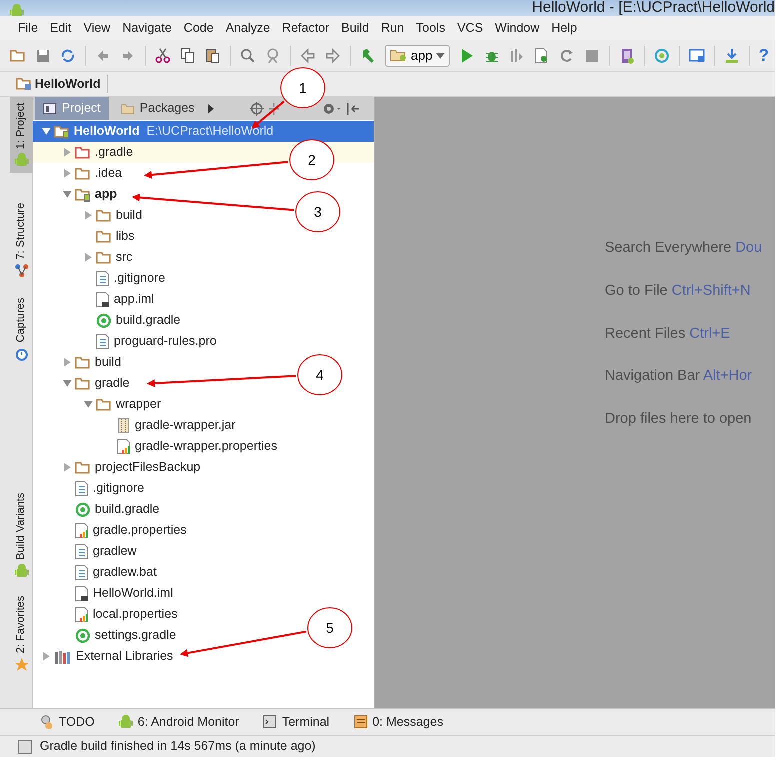  What do you see at coordinates (399, 722) in the screenshot?
I see `tool-window-tab: 0: Messages` at bounding box center [399, 722].